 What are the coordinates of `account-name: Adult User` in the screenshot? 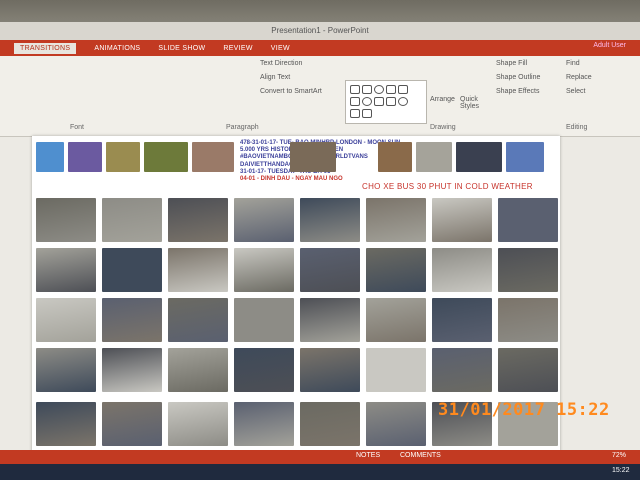 It's located at (609, 45).